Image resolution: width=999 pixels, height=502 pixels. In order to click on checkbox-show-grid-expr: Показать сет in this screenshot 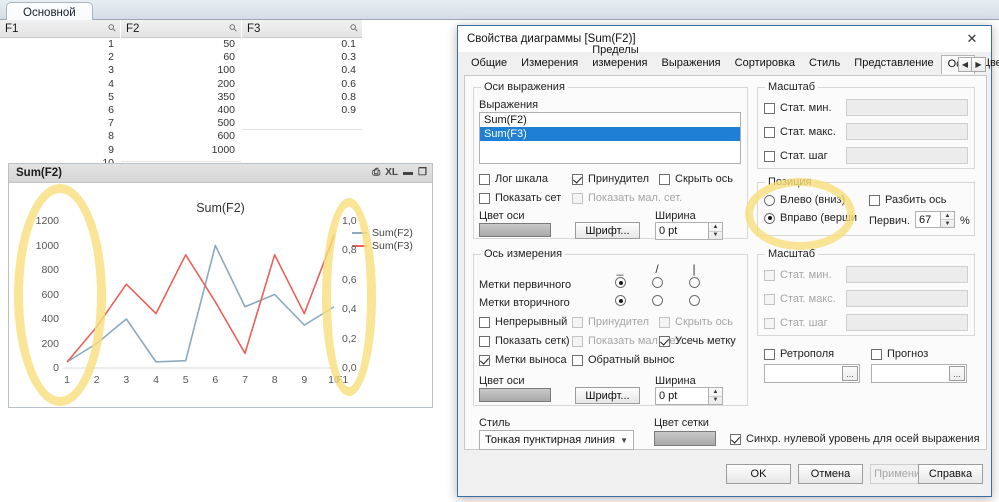, I will do `click(520, 198)`.